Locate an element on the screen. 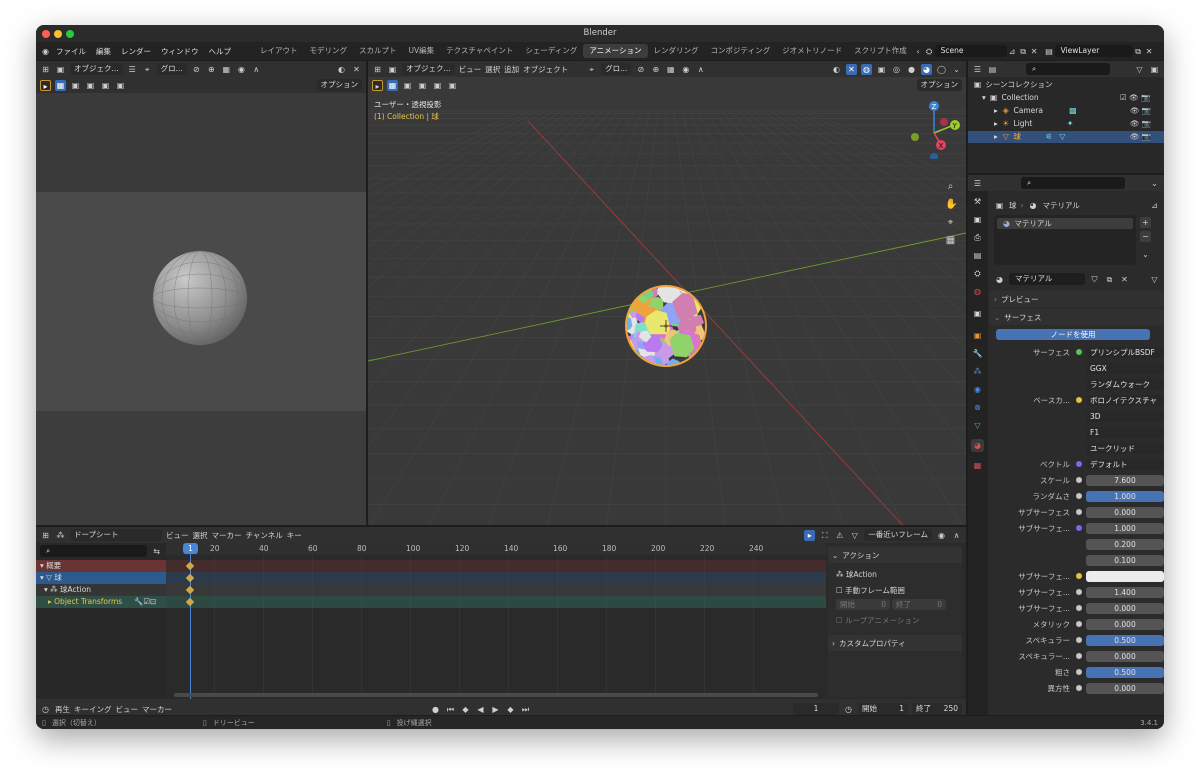  tab-layout: レイアウト is located at coordinates (279, 51).